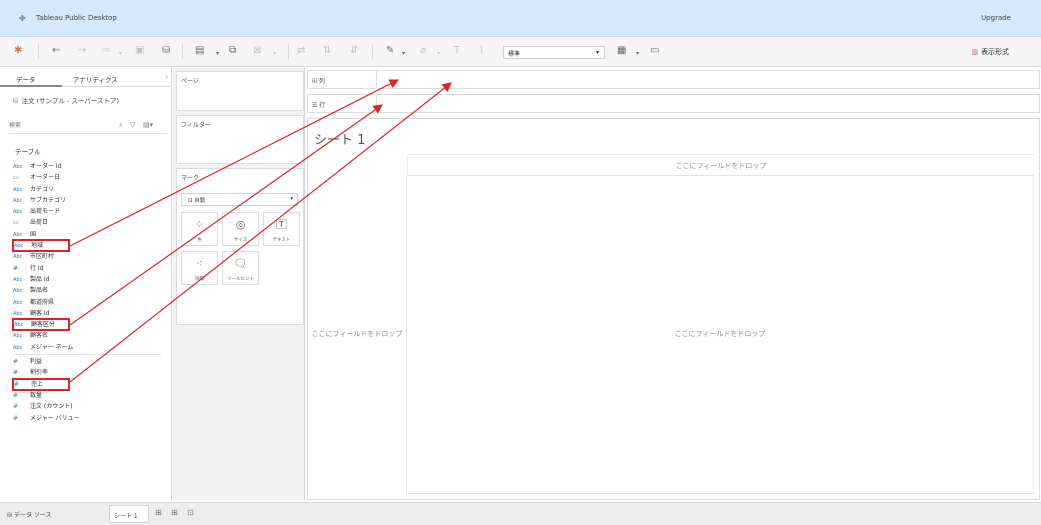 This screenshot has height=525, width=1041. What do you see at coordinates (354, 51) in the screenshot?
I see `sort-desc-icon: ⇵` at bounding box center [354, 51].